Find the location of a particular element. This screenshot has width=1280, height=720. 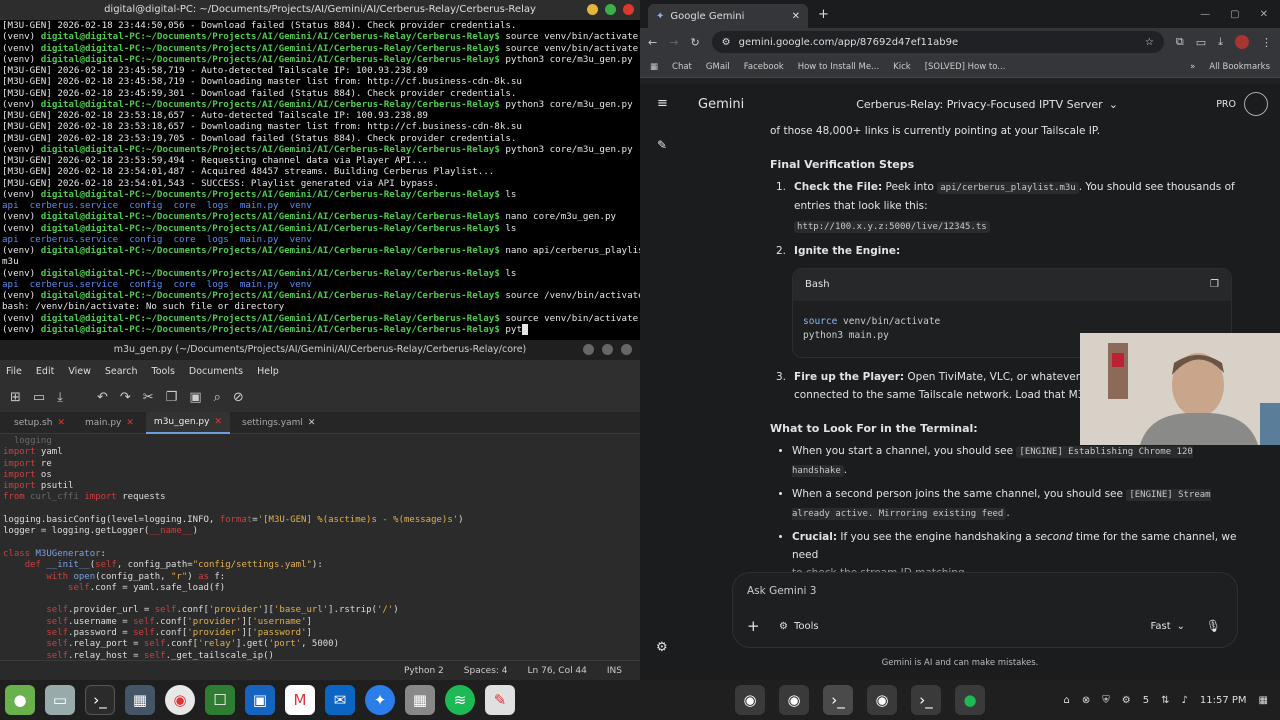

spotify-icon: ≋ is located at coordinates (460, 700).